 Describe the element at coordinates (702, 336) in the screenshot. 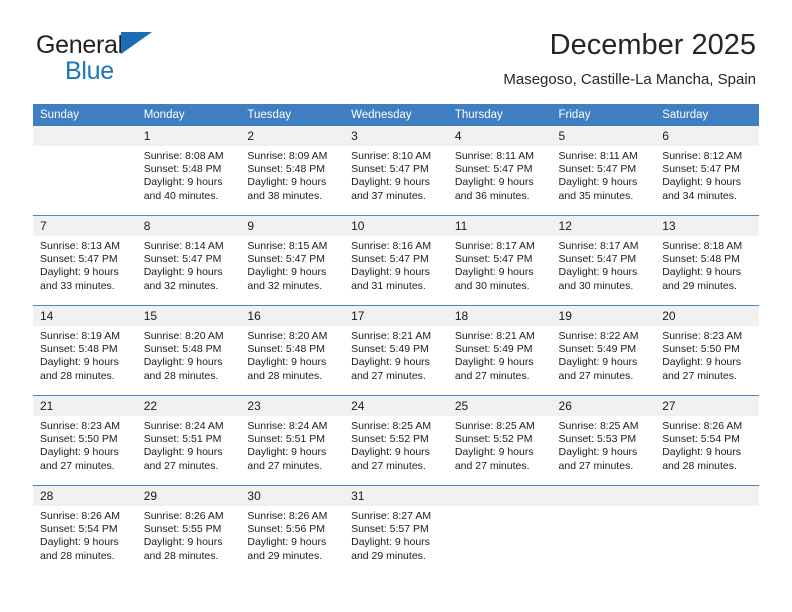

I see `sunrise-text: Sunrise: 8:23 AM` at that location.